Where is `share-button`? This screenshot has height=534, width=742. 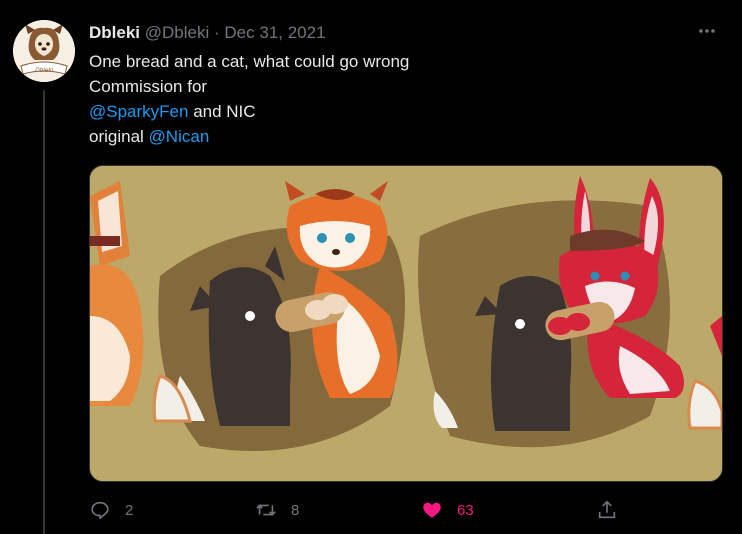 share-button is located at coordinates (607, 510).